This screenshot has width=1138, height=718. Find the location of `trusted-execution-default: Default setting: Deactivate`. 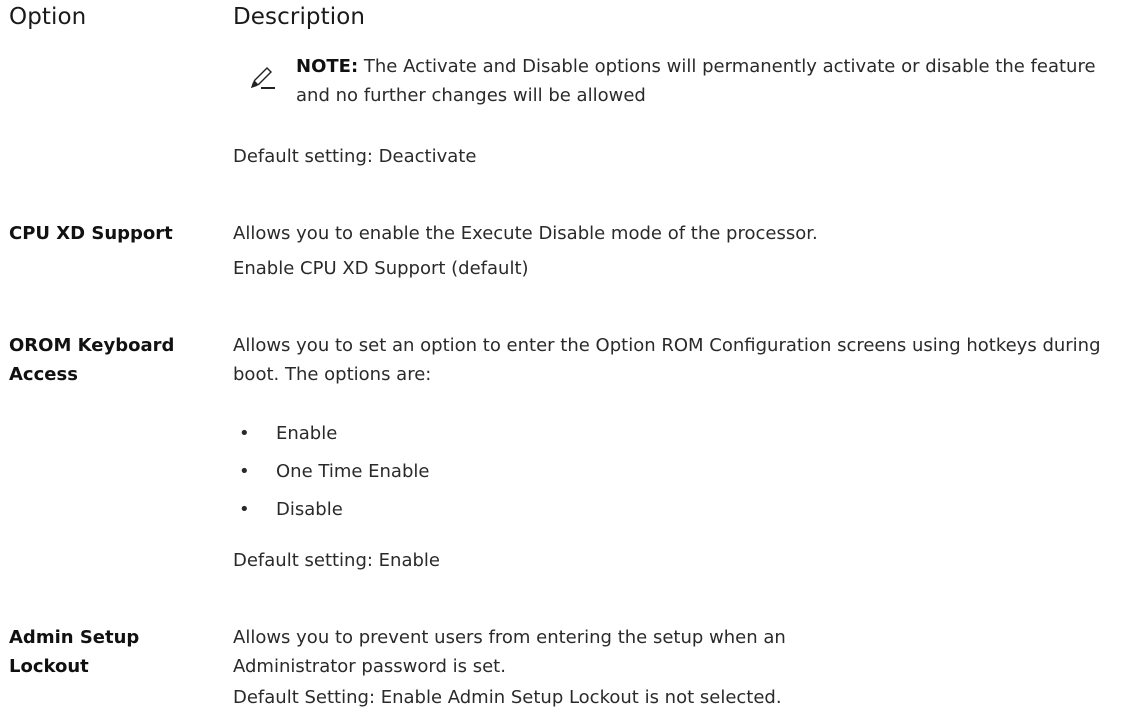

trusted-execution-default: Default setting: Deactivate is located at coordinates (355, 156).